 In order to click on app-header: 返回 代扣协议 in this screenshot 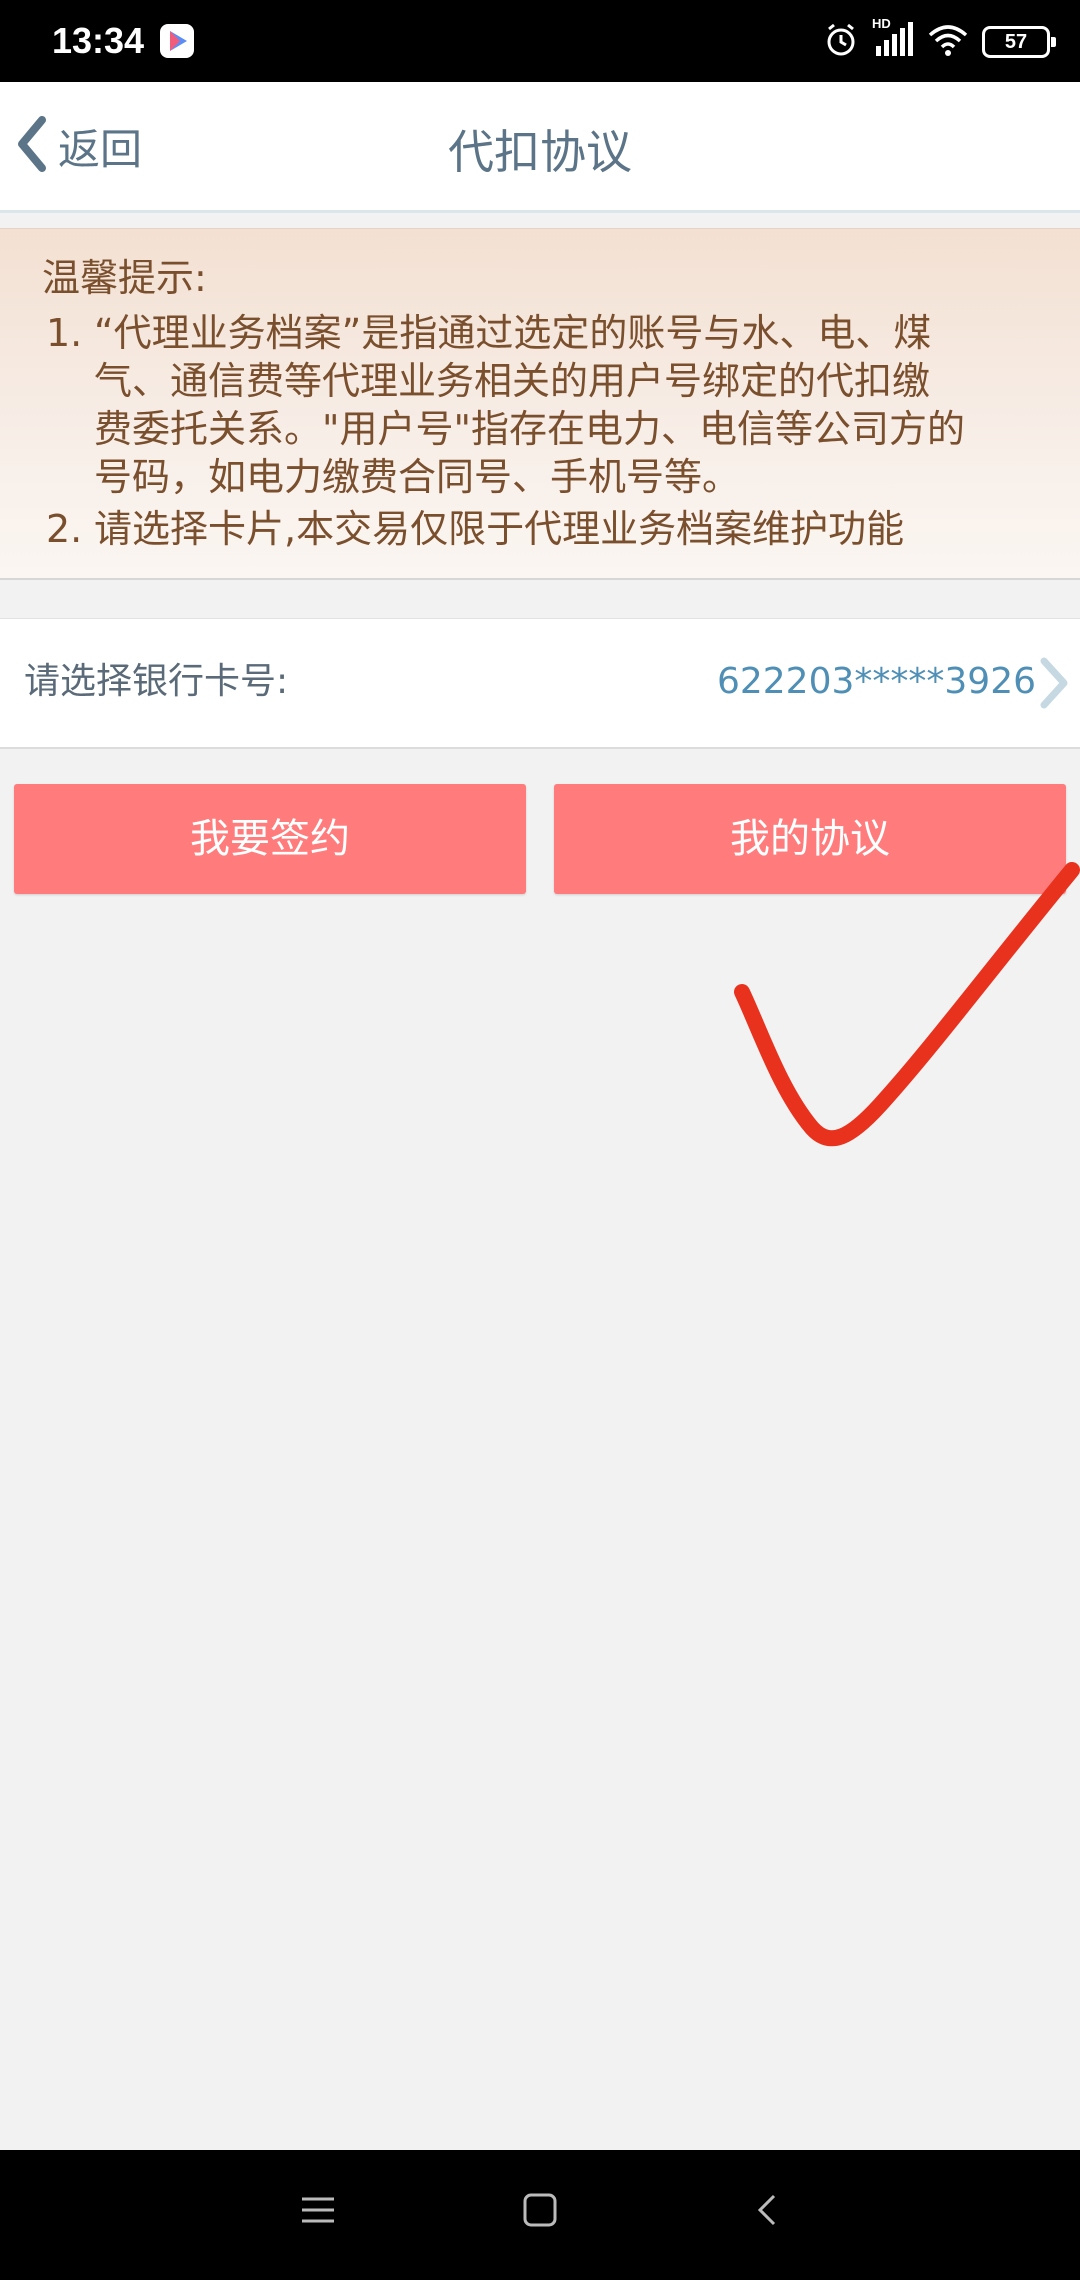, I will do `click(540, 147)`.